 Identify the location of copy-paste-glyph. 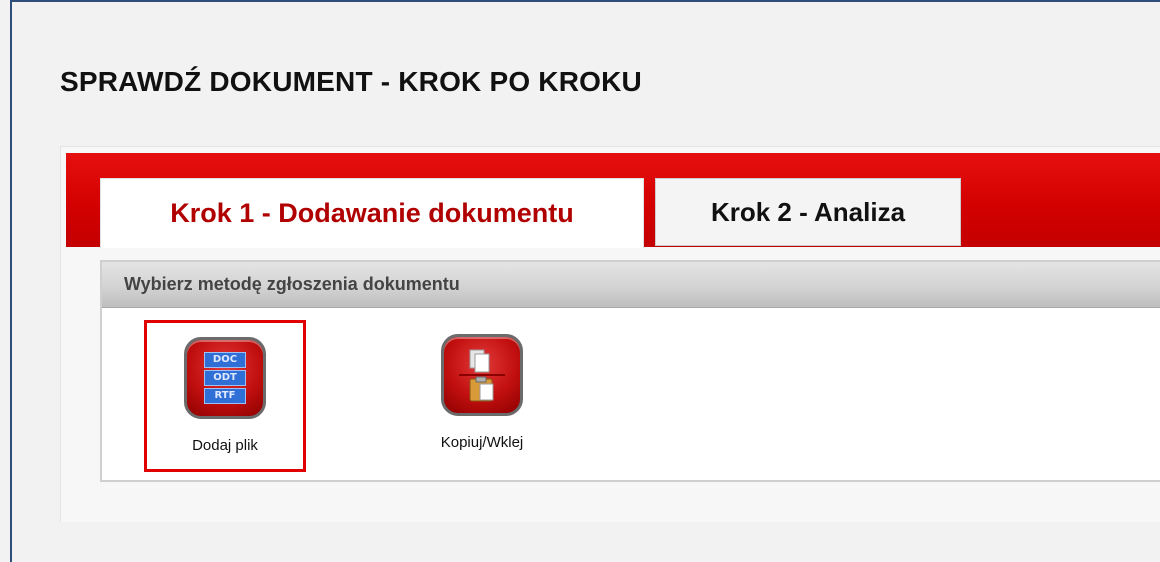
(482, 375).